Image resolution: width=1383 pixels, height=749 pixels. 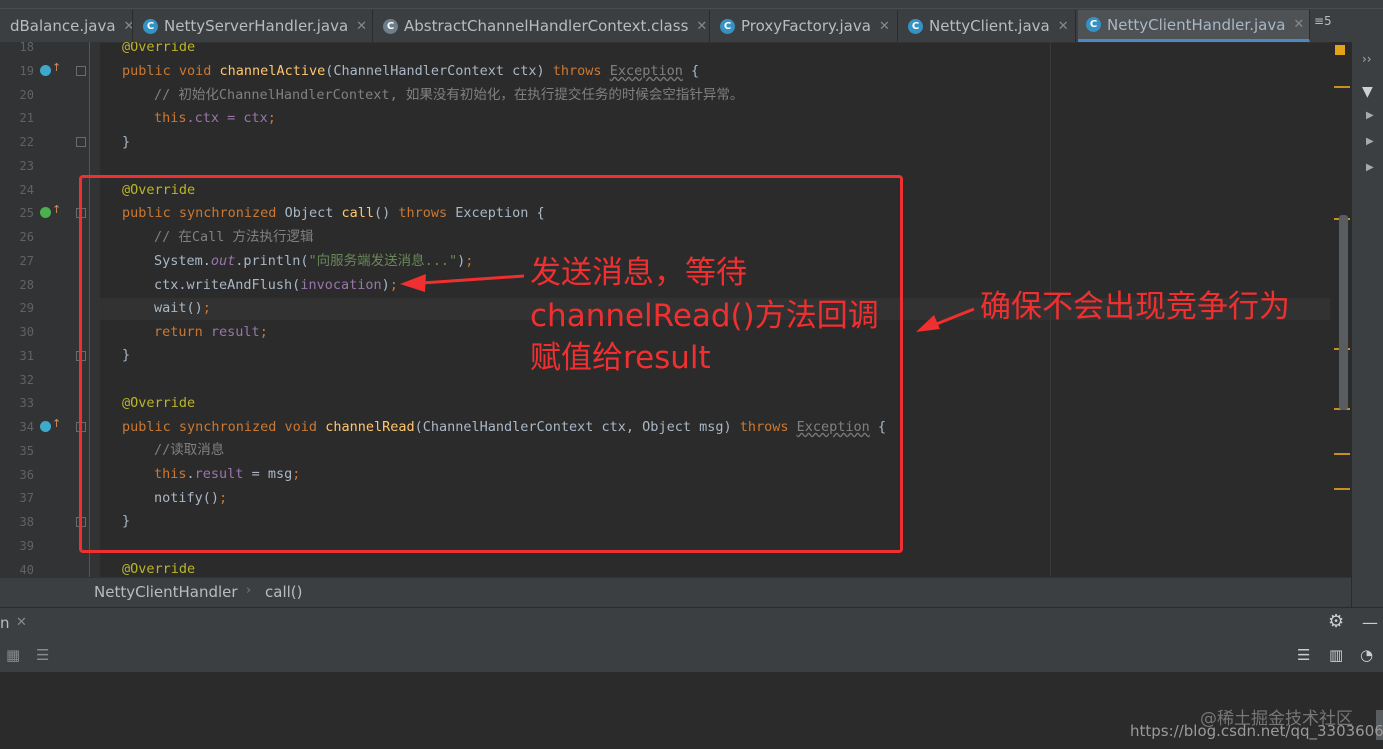 I want to click on line-number: 24, so click(x=26, y=189).